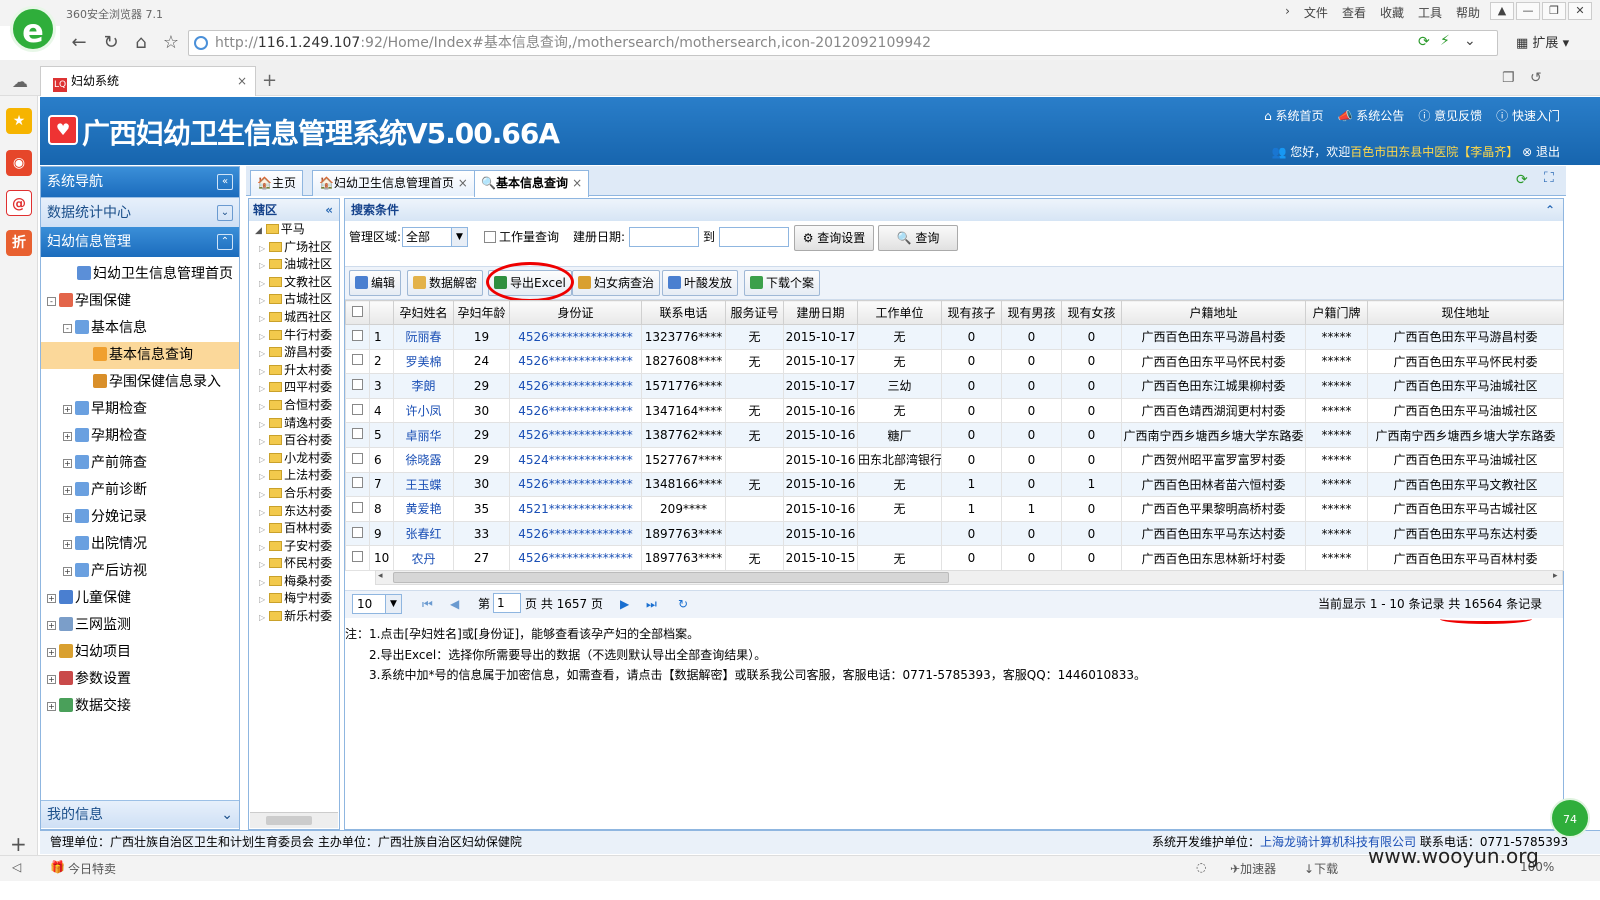  What do you see at coordinates (380, 576) in the screenshot?
I see `scroll-left-icon: ◂` at bounding box center [380, 576].